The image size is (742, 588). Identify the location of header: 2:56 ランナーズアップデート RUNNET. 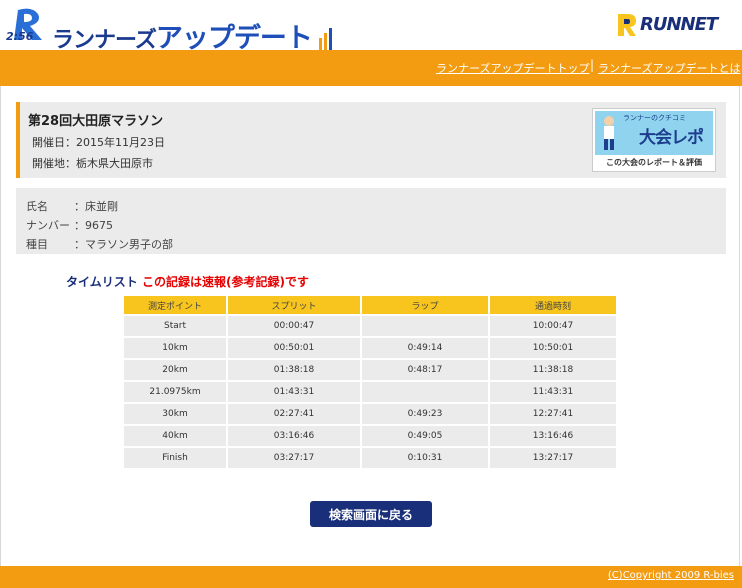
(371, 27).